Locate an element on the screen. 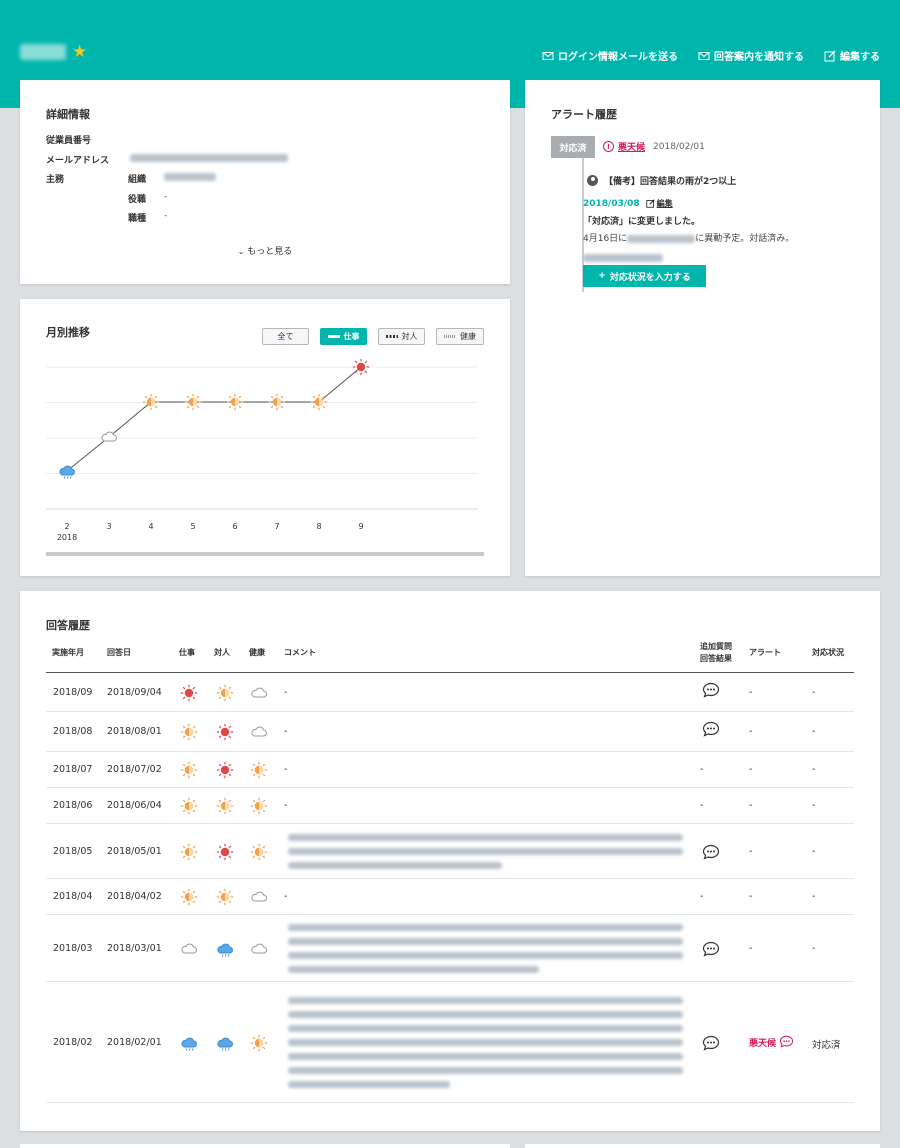 The image size is (900, 1148). chart-scrollbar is located at coordinates (265, 554).